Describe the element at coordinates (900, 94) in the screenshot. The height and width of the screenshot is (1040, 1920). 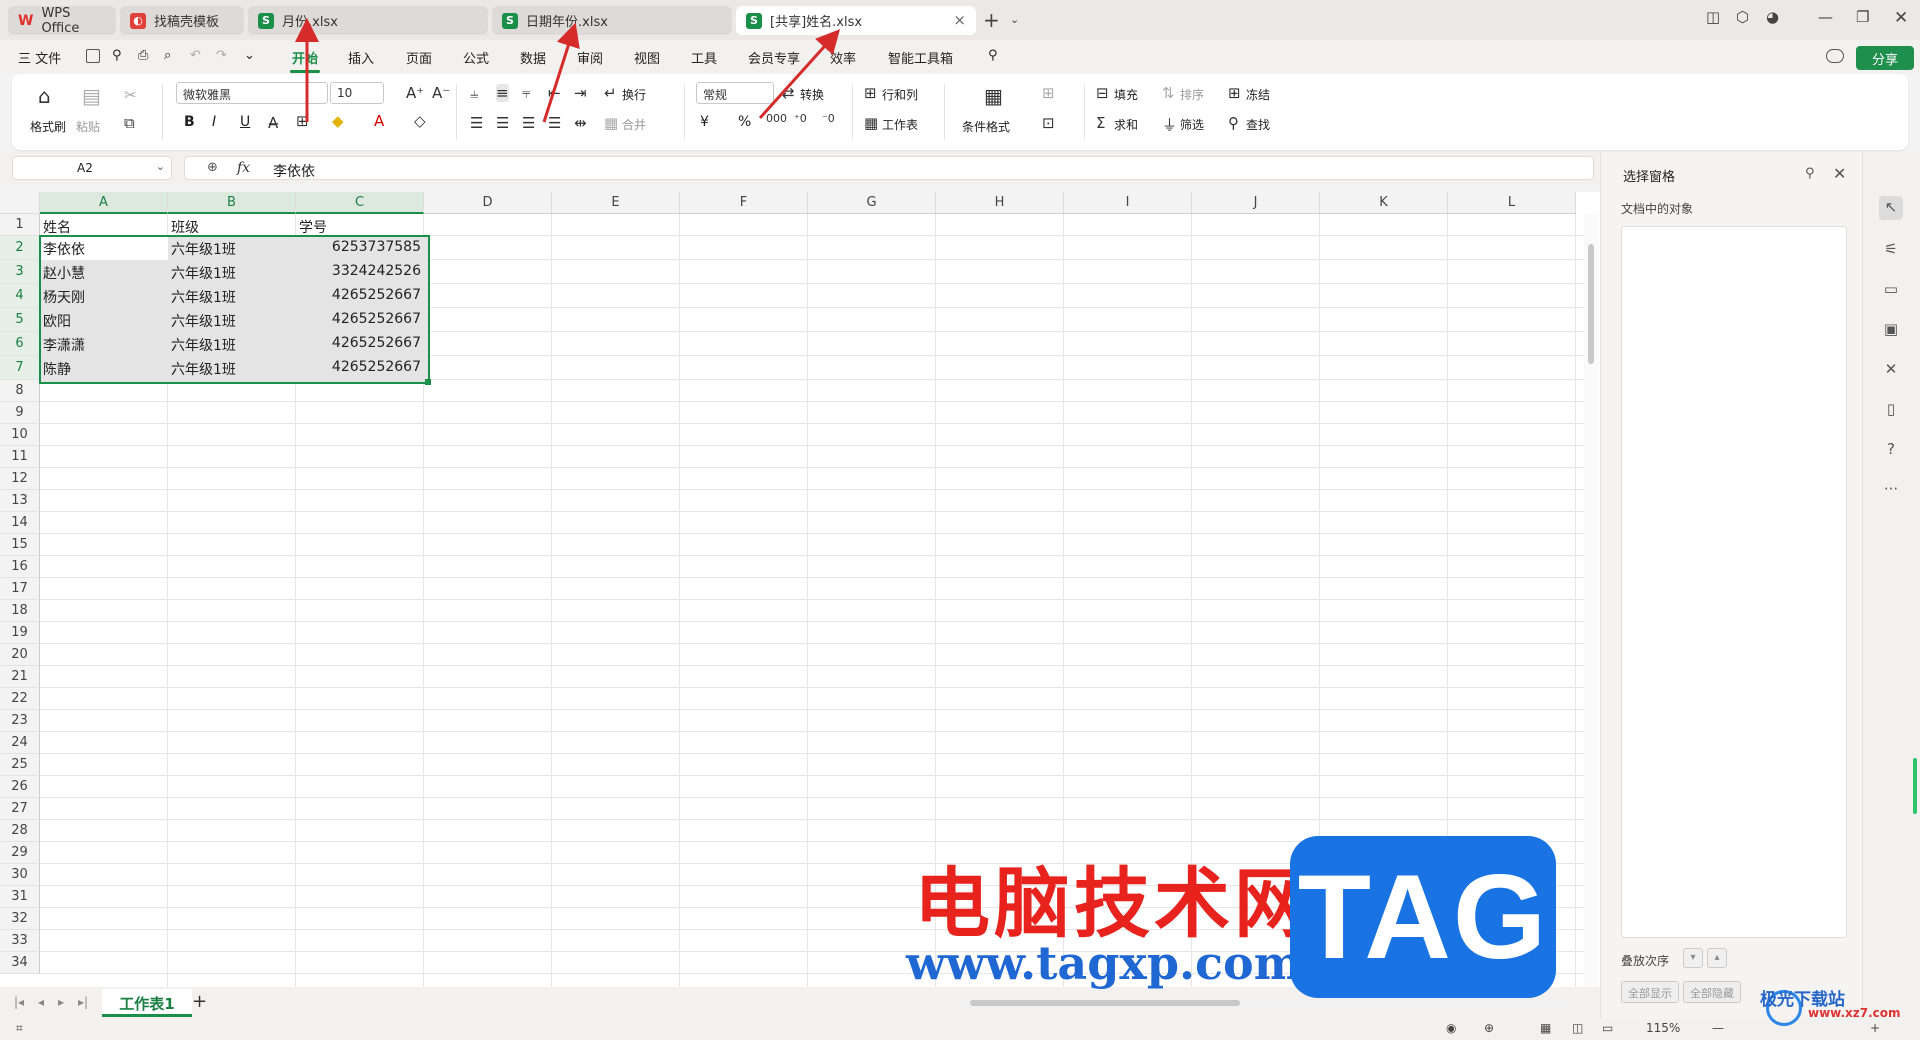
I see `rows-cols-button: 行和列` at that location.